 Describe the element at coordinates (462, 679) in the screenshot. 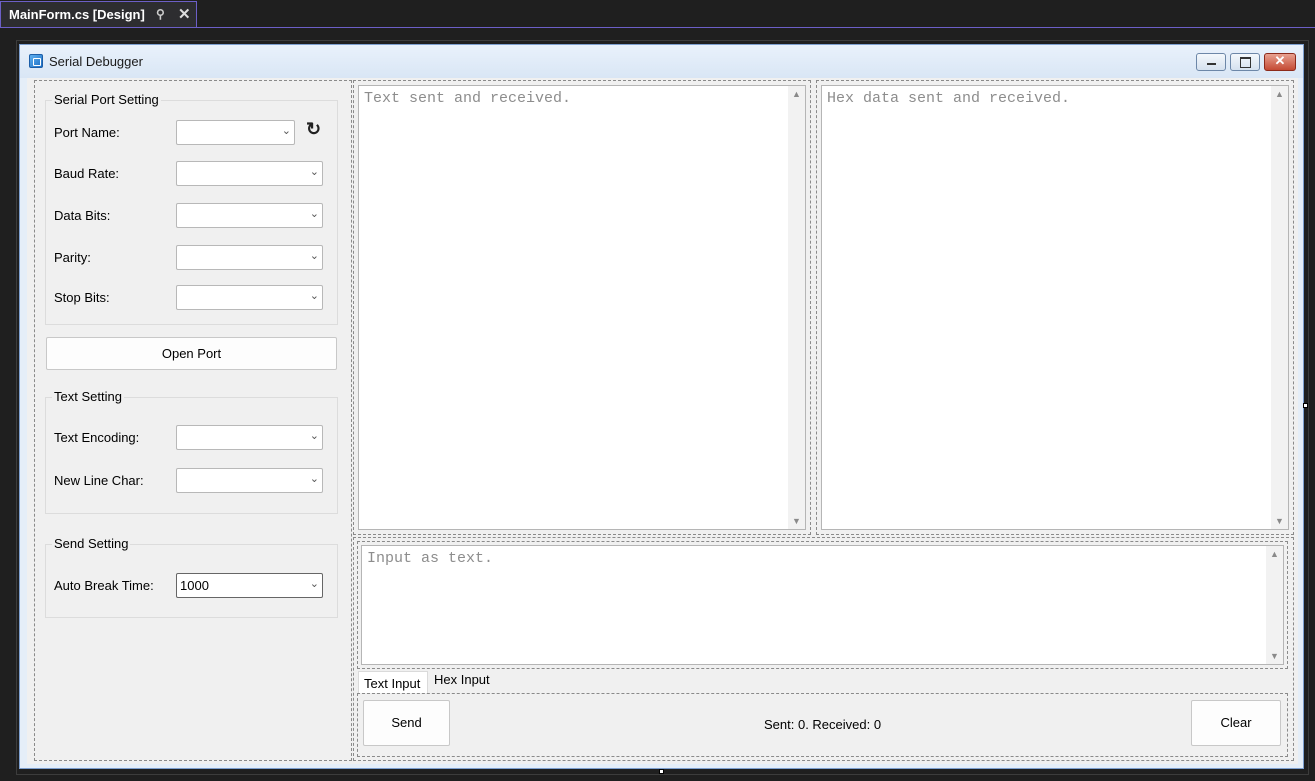

I see `tab-hex-input: Hex Input` at that location.